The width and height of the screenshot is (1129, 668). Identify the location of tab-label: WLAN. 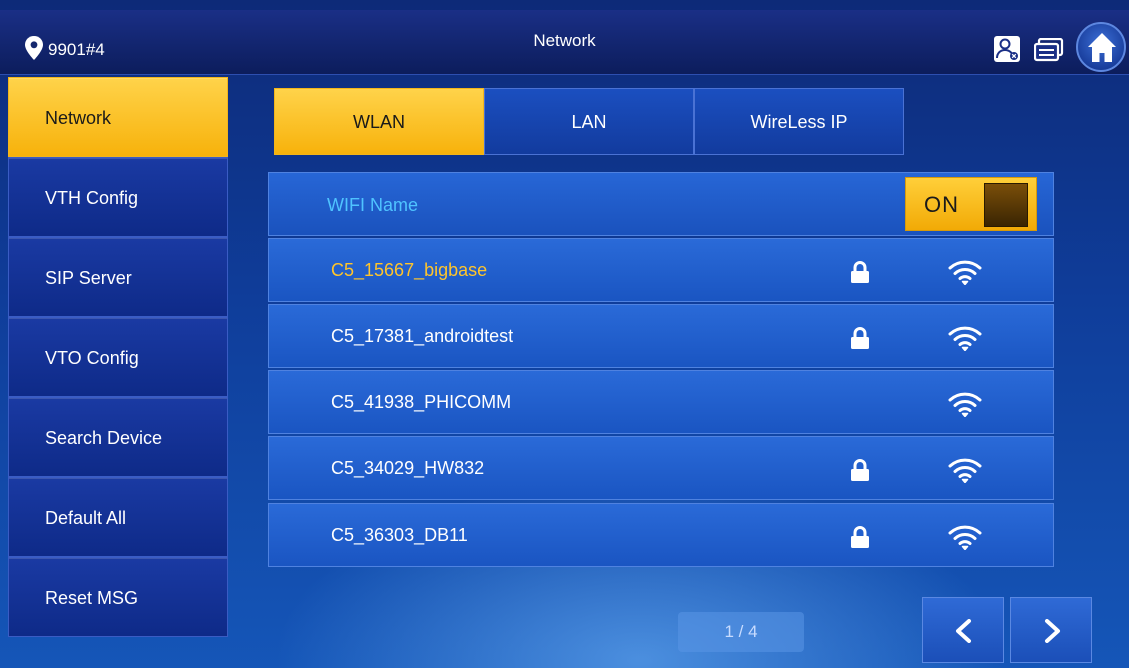
(378, 122).